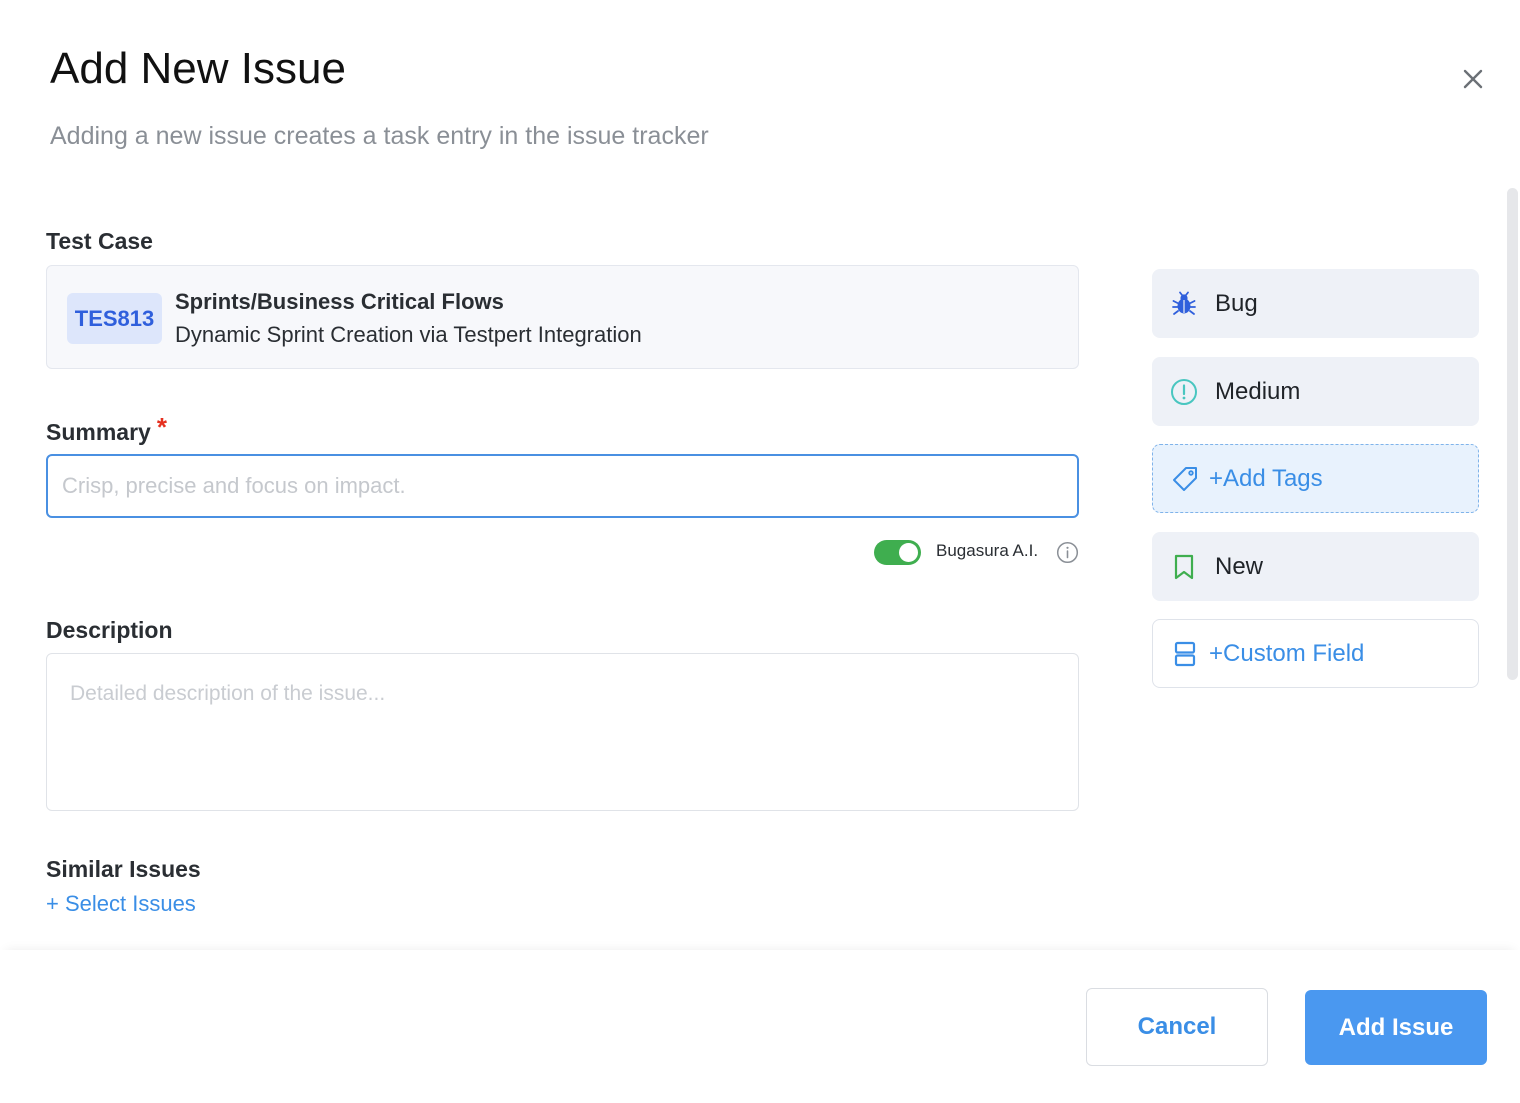  What do you see at coordinates (114, 318) in the screenshot?
I see `test-case-id-badge: TES813` at bounding box center [114, 318].